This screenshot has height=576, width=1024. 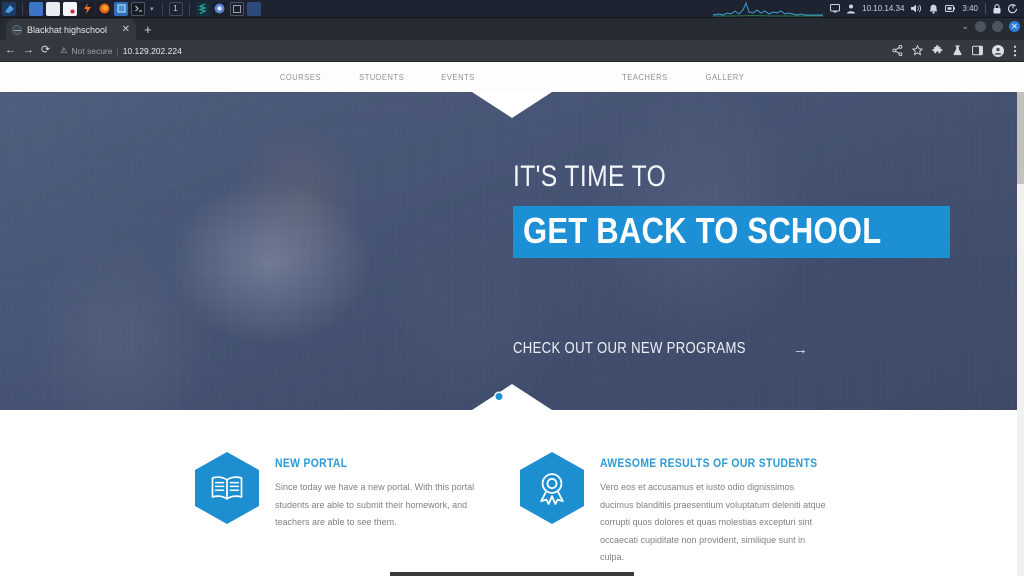 I want to click on hero-headline-highlight: GET BACK TO SCHOOL, so click(x=731, y=232).